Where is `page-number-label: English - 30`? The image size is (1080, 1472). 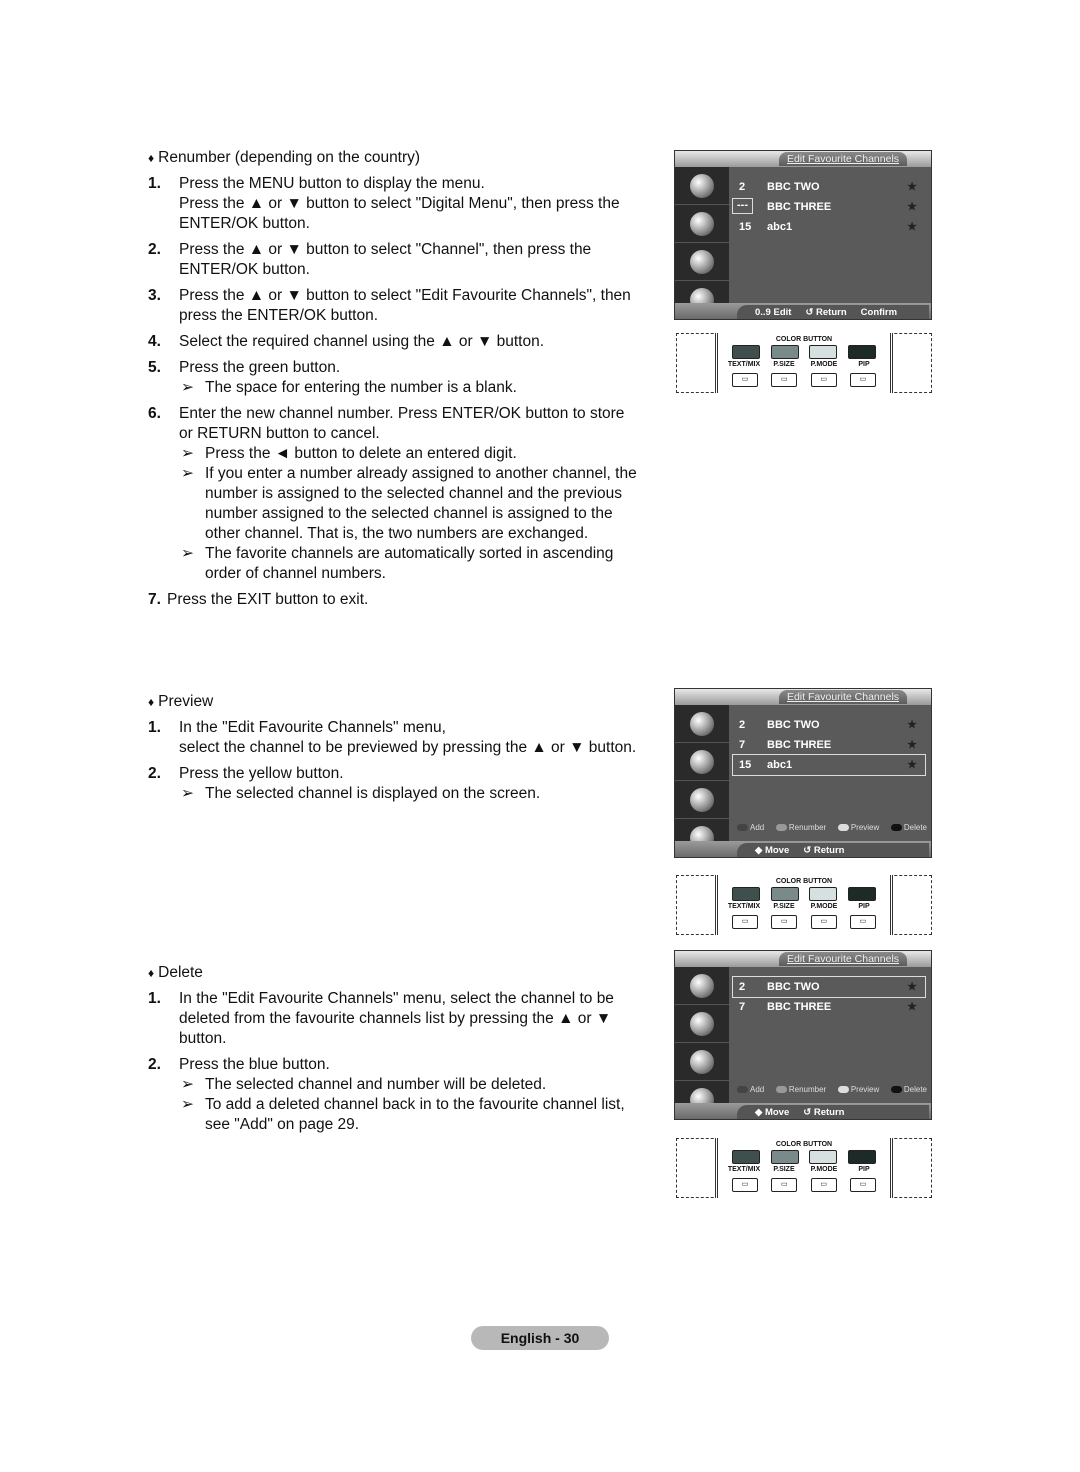
page-number-label: English - 30 is located at coordinates (540, 1338).